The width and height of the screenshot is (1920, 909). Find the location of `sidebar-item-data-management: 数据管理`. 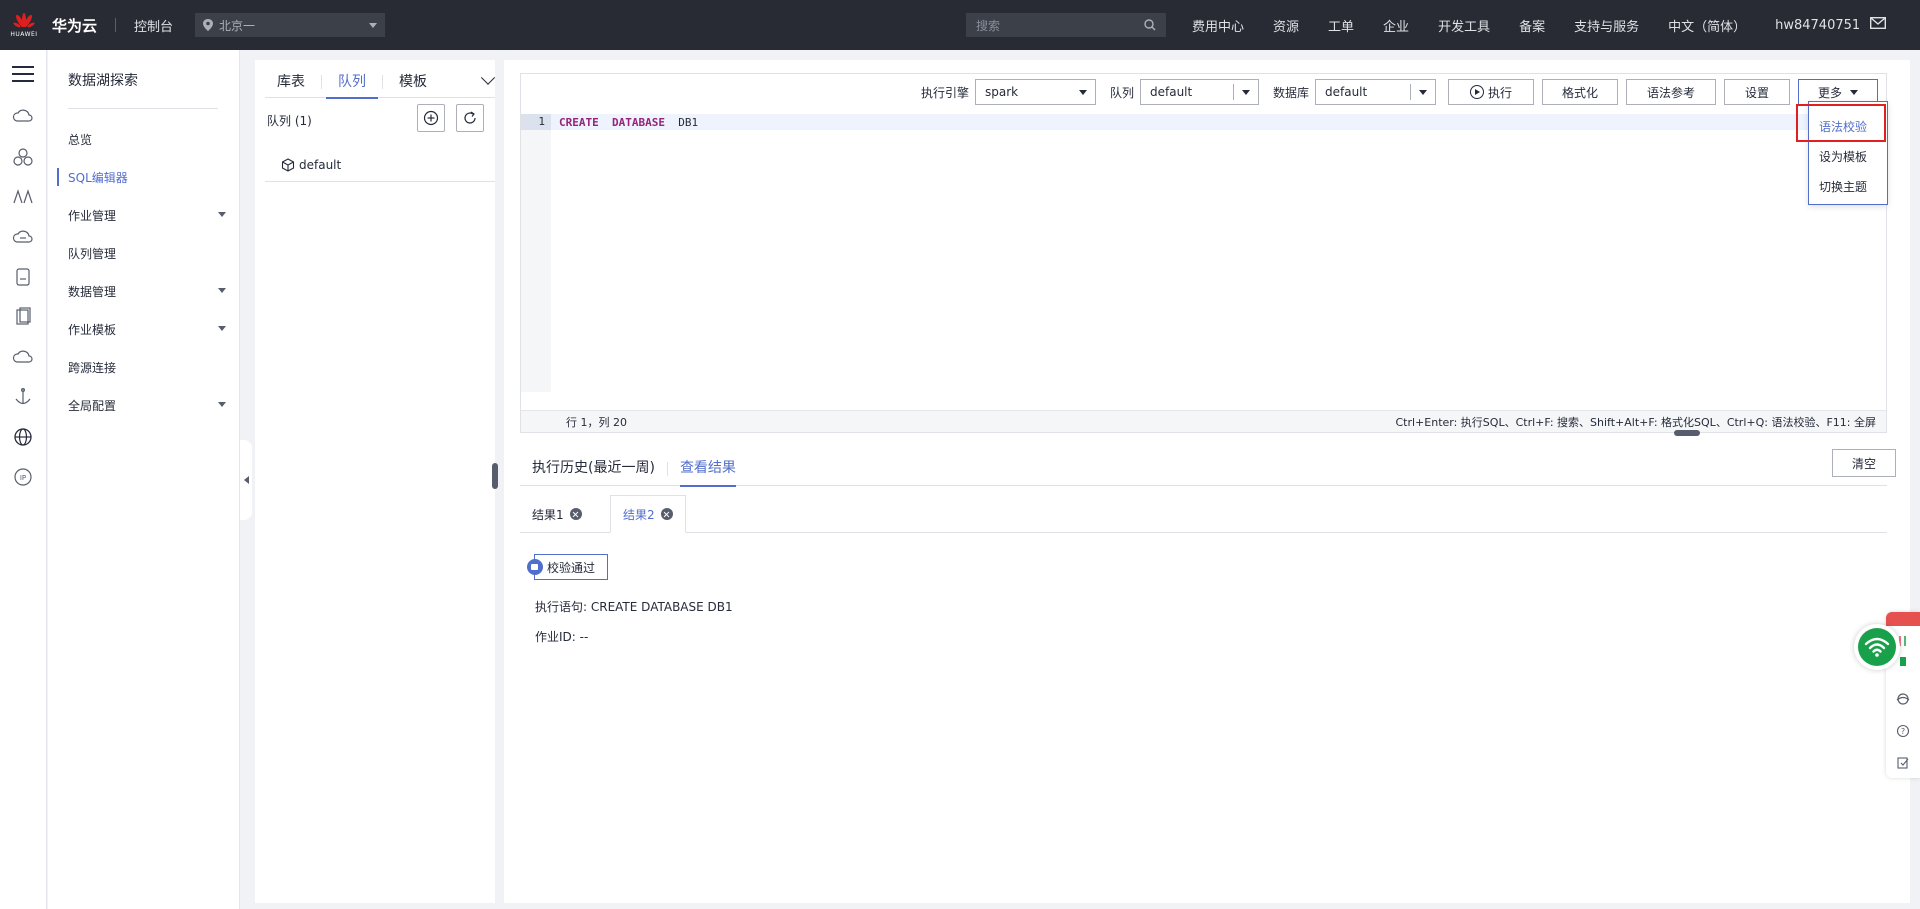

sidebar-item-data-management: 数据管理 is located at coordinates (154, 291).